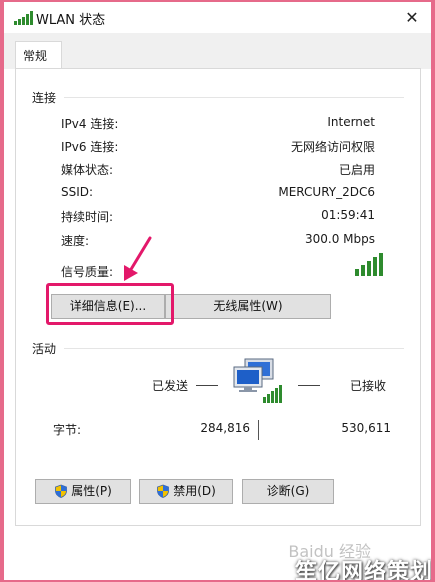  Describe the element at coordinates (258, 430) in the screenshot. I see `activity-column-divider` at that location.